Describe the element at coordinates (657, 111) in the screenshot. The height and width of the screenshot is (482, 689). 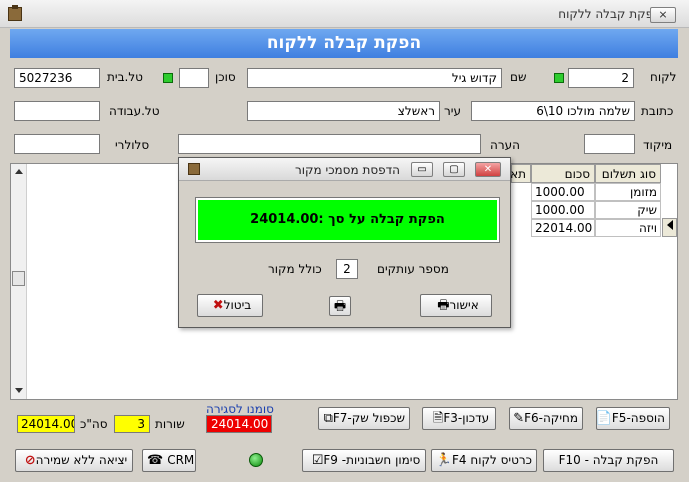
I see `address-label: כתובת` at that location.